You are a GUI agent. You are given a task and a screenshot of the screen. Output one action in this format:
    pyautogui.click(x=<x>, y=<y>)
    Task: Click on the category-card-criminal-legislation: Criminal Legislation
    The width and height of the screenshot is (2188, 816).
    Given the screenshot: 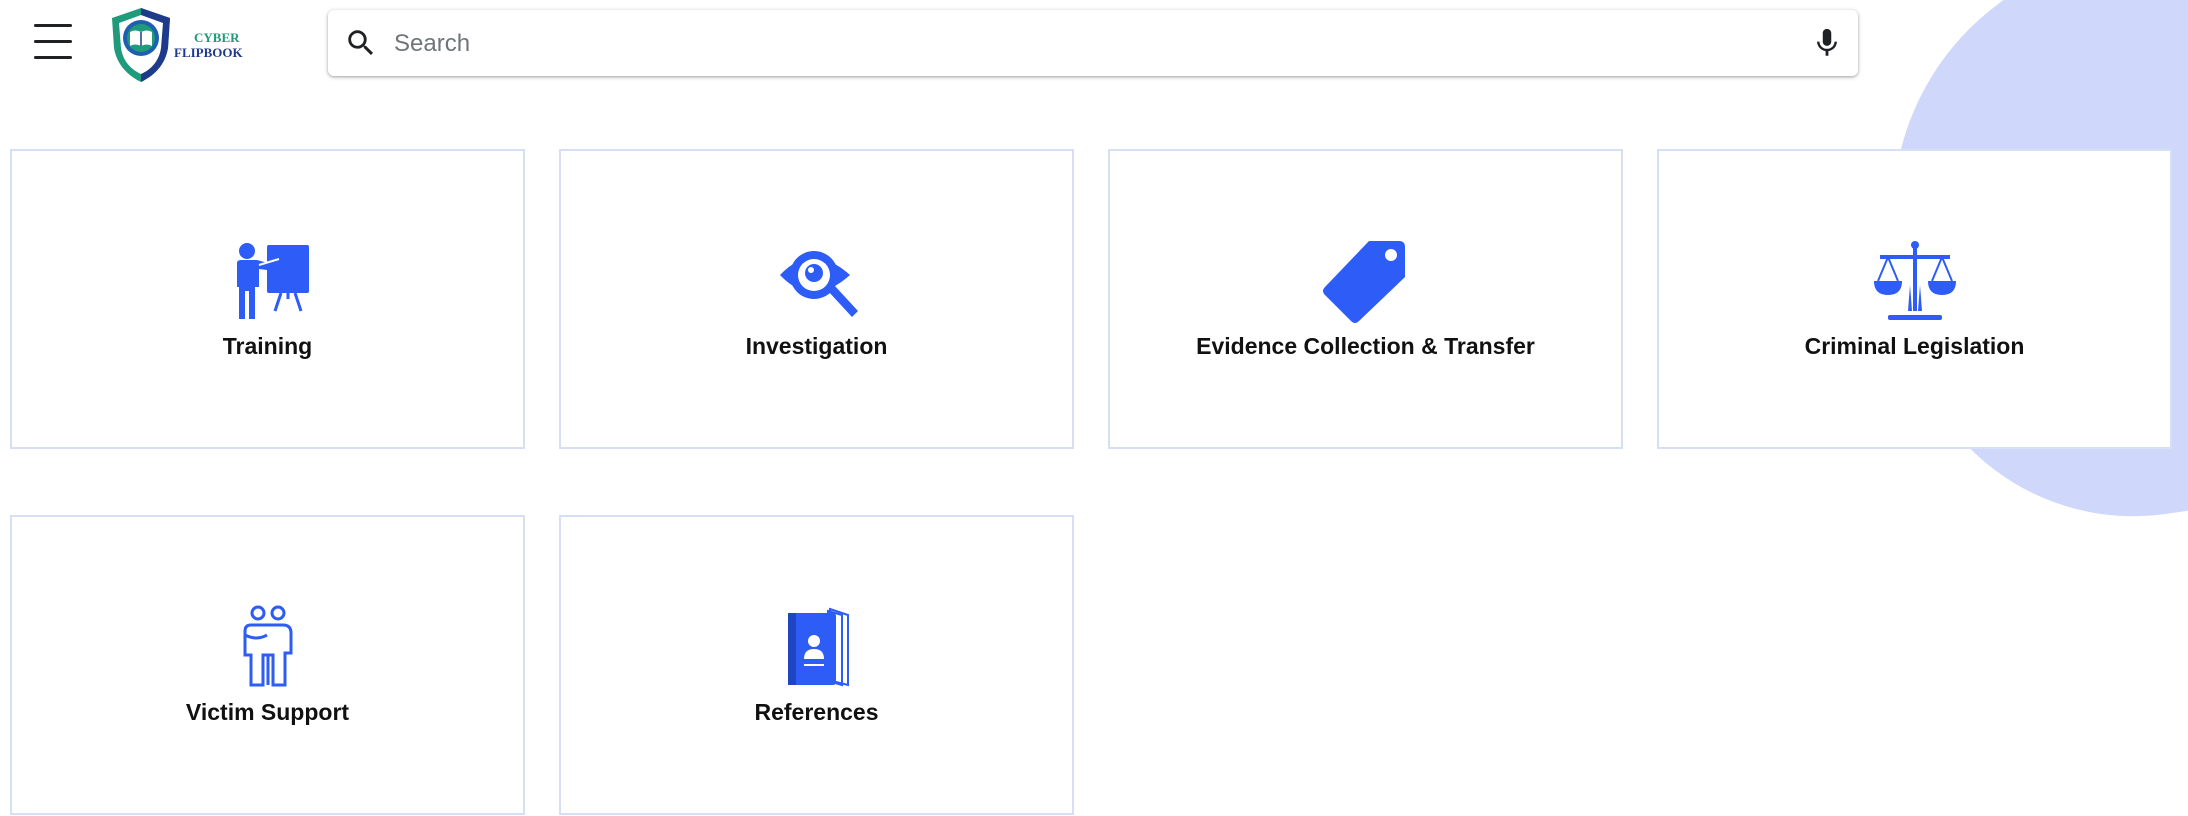 What is the action you would take?
    pyautogui.click(x=1914, y=299)
    